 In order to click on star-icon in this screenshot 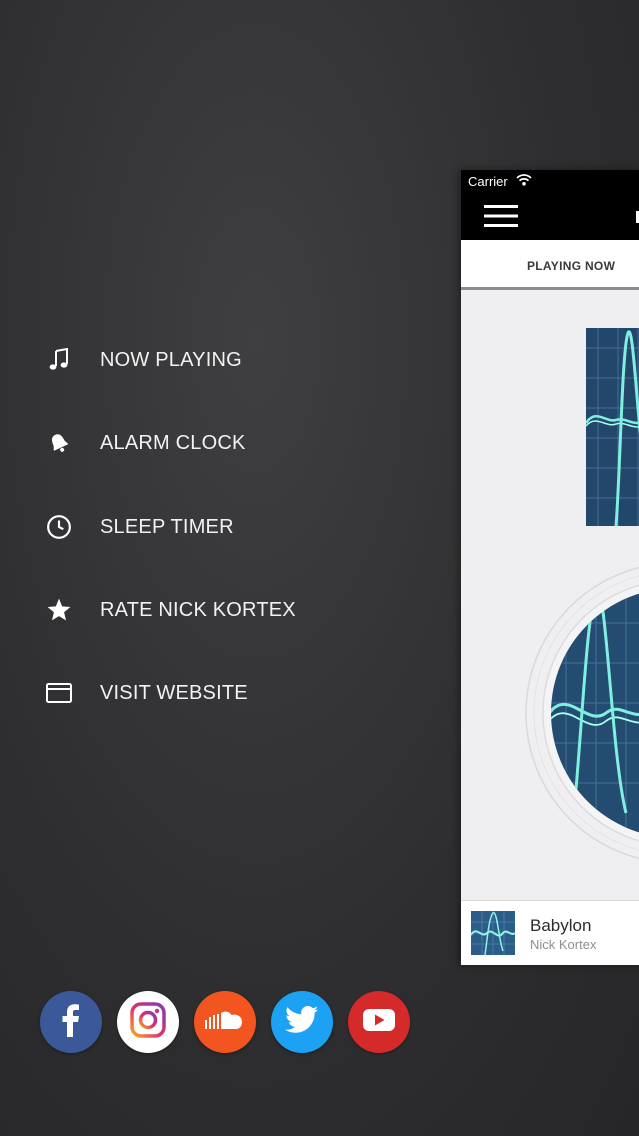, I will do `click(59, 610)`.